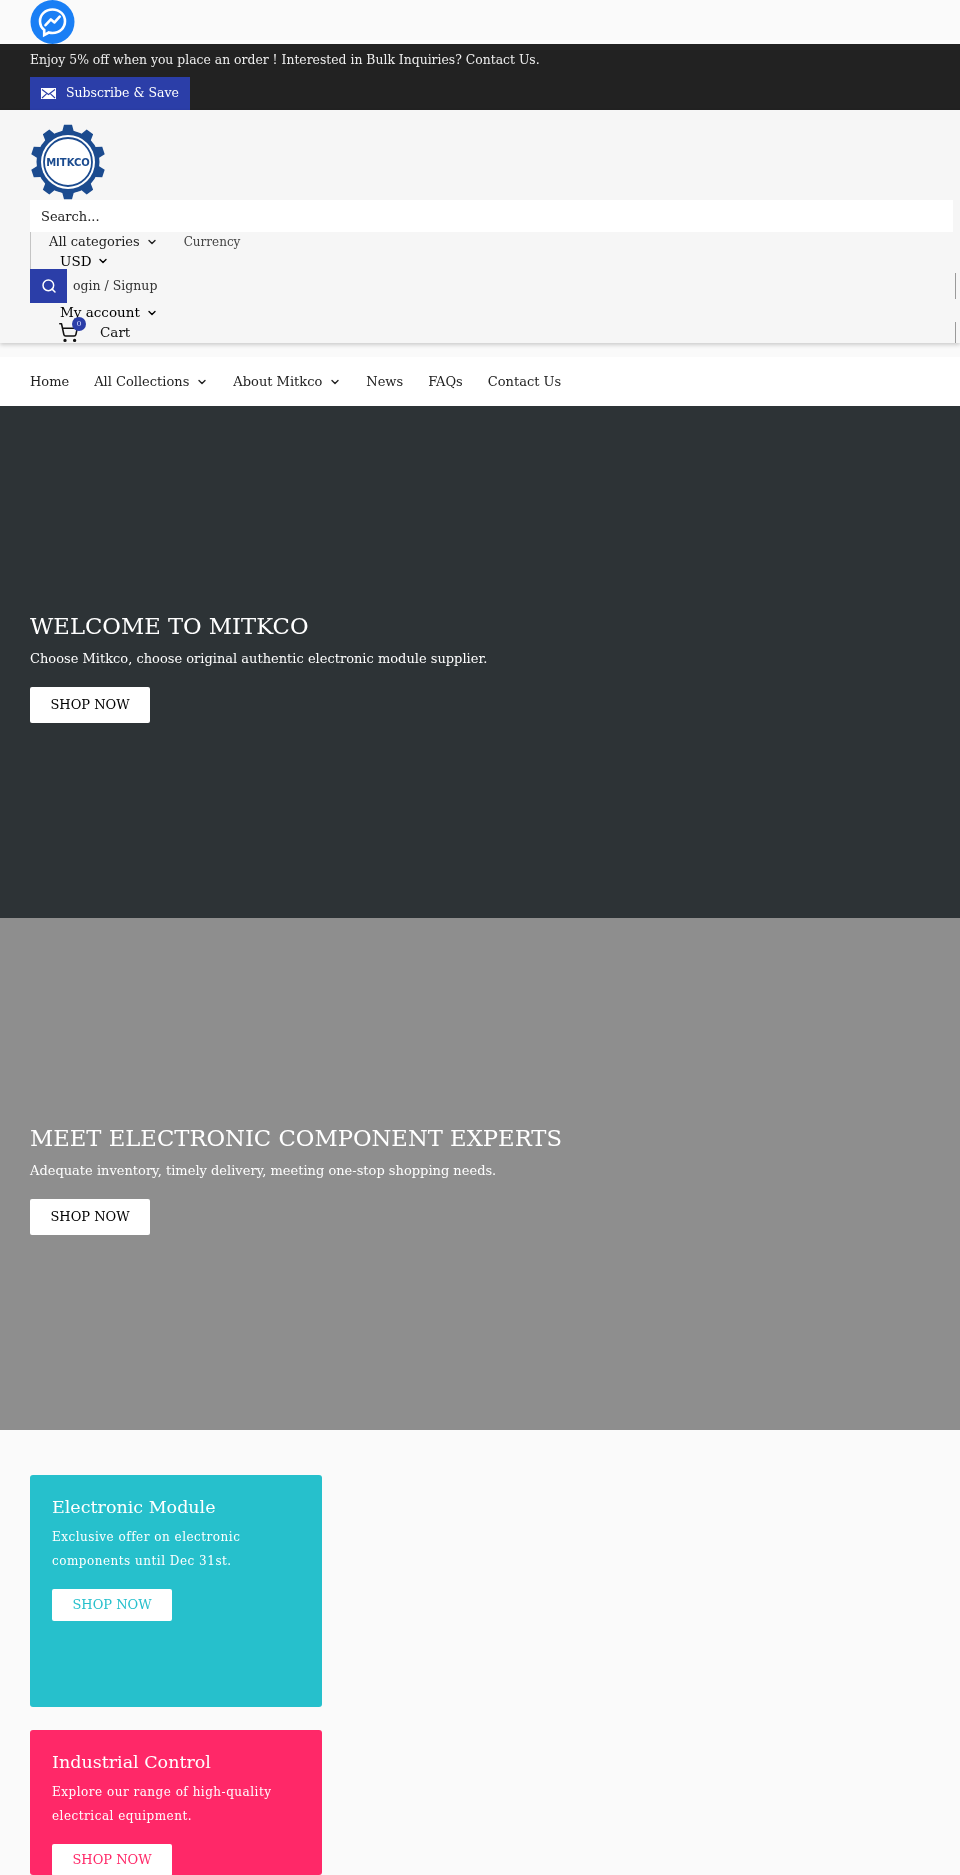 This screenshot has width=960, height=1875. Describe the element at coordinates (85, 260) in the screenshot. I see `currency-select: USD` at that location.